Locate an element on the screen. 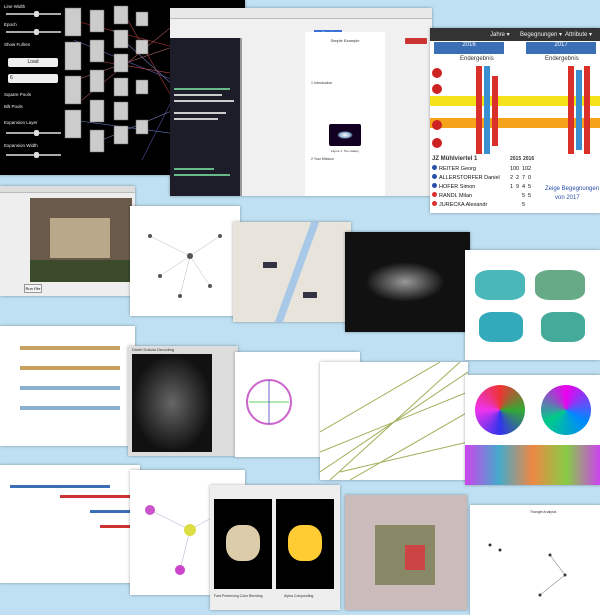 This screenshot has width=600, height=615. player-row: ALLERSTORFER Daniel 2 2 7 0 is located at coordinates (487, 178).